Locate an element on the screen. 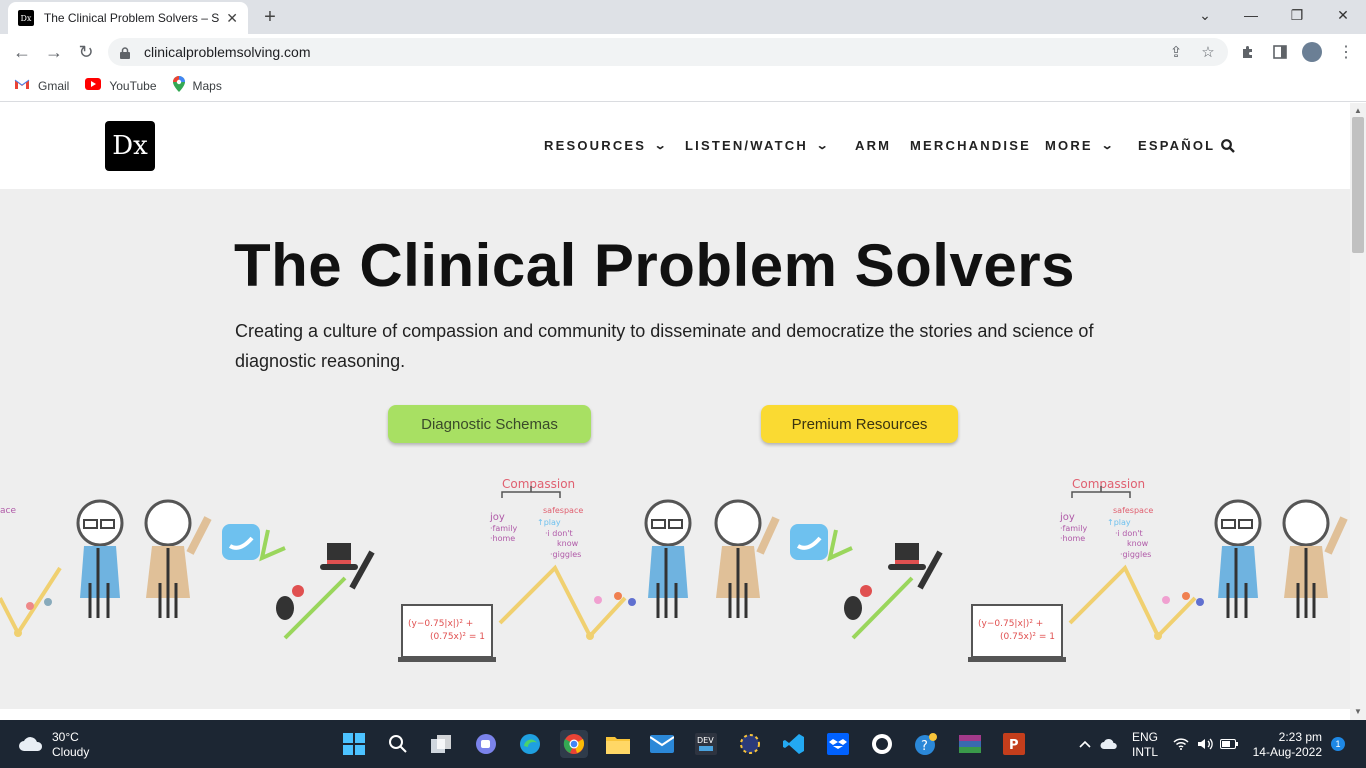 This screenshot has height=768, width=1366. minimize-icon: — is located at coordinates (1251, 15).